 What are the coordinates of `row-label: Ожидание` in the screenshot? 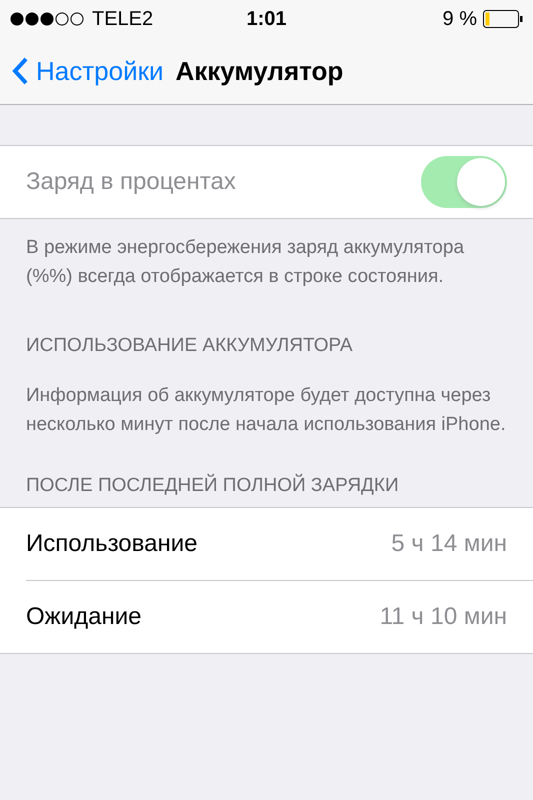 It's located at (84, 617).